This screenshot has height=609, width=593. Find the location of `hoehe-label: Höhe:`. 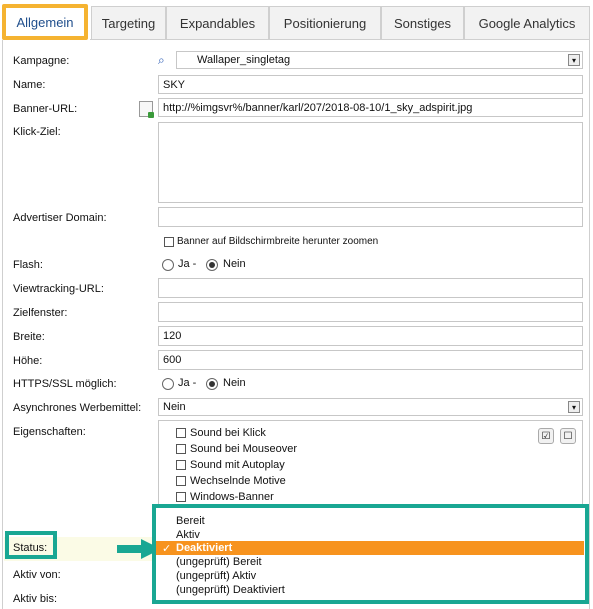

hoehe-label: Höhe: is located at coordinates (28, 361).